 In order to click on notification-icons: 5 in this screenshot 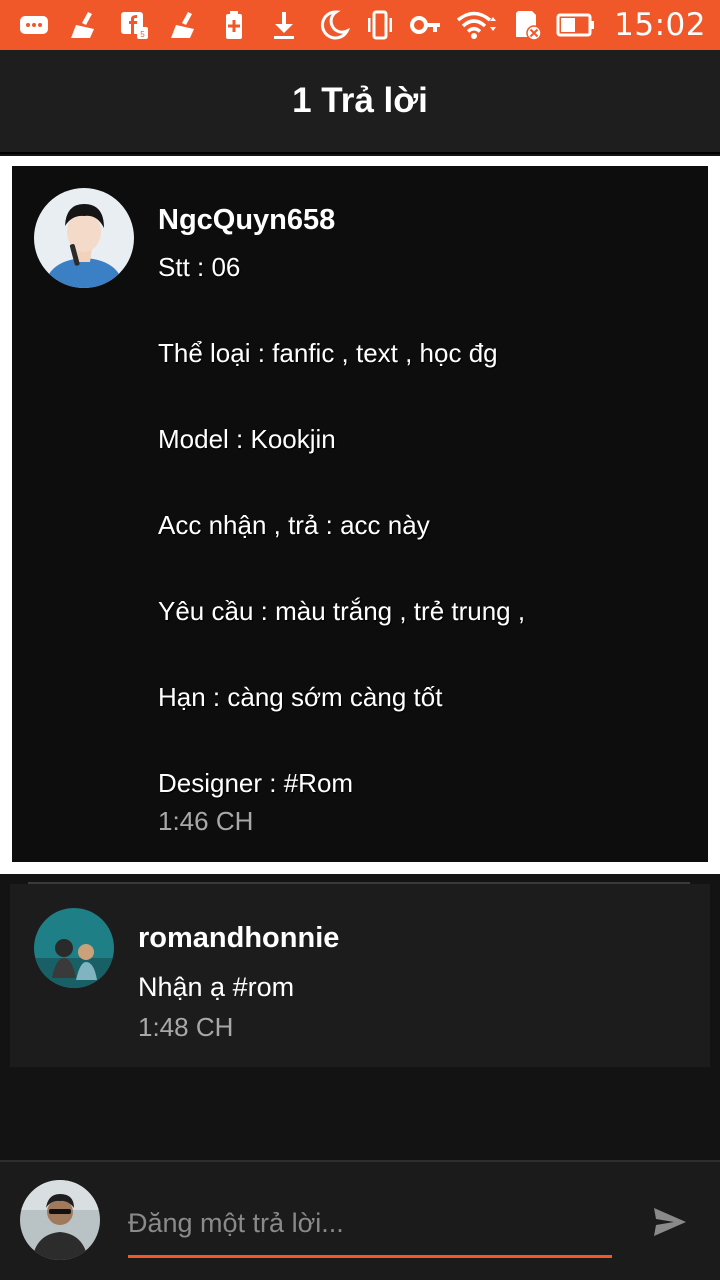, I will do `click(159, 25)`.